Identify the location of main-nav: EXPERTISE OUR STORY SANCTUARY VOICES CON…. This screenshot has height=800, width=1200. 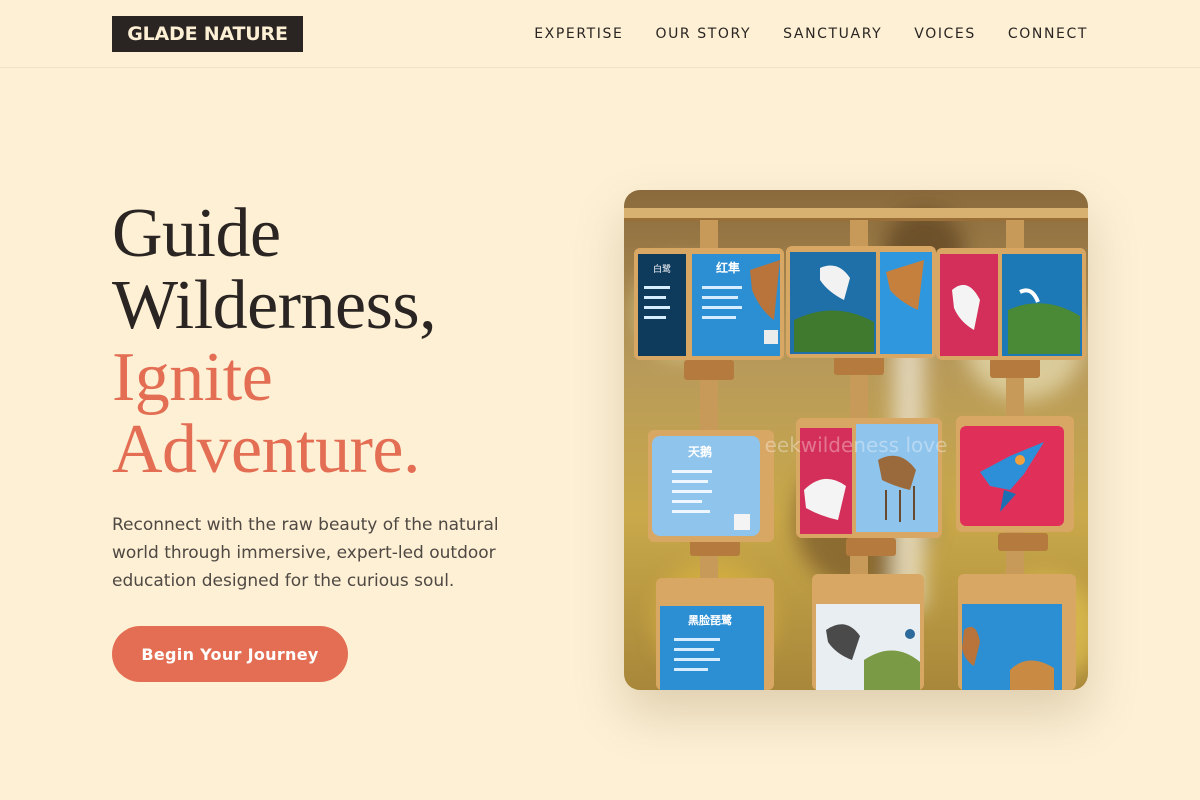
(811, 34).